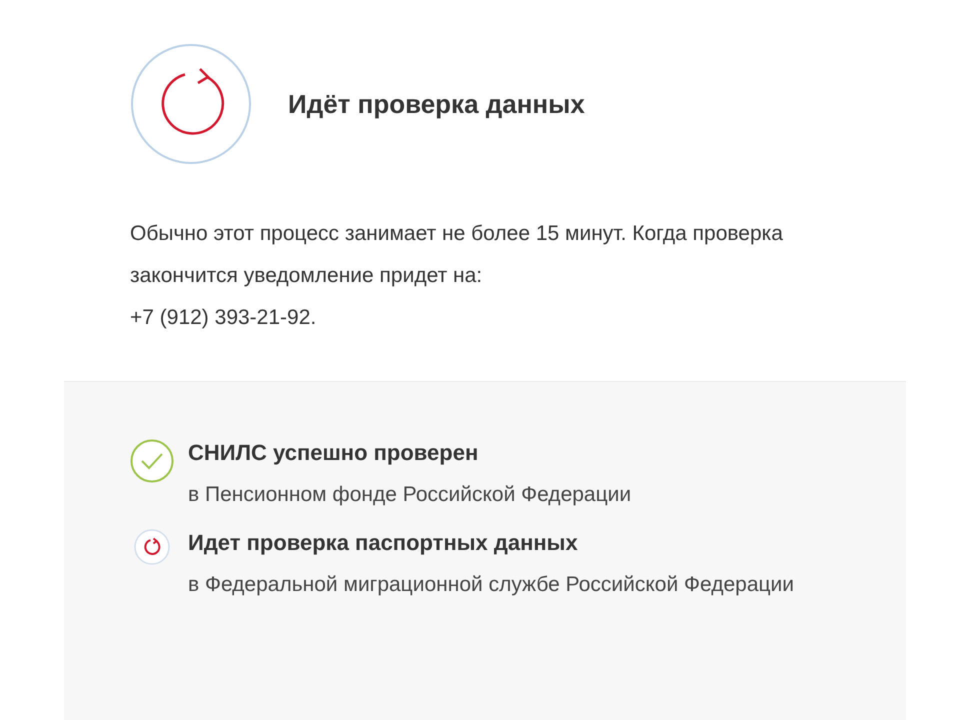 This screenshot has height=720, width=960. I want to click on page-title: Идёт проверка данных, so click(436, 104).